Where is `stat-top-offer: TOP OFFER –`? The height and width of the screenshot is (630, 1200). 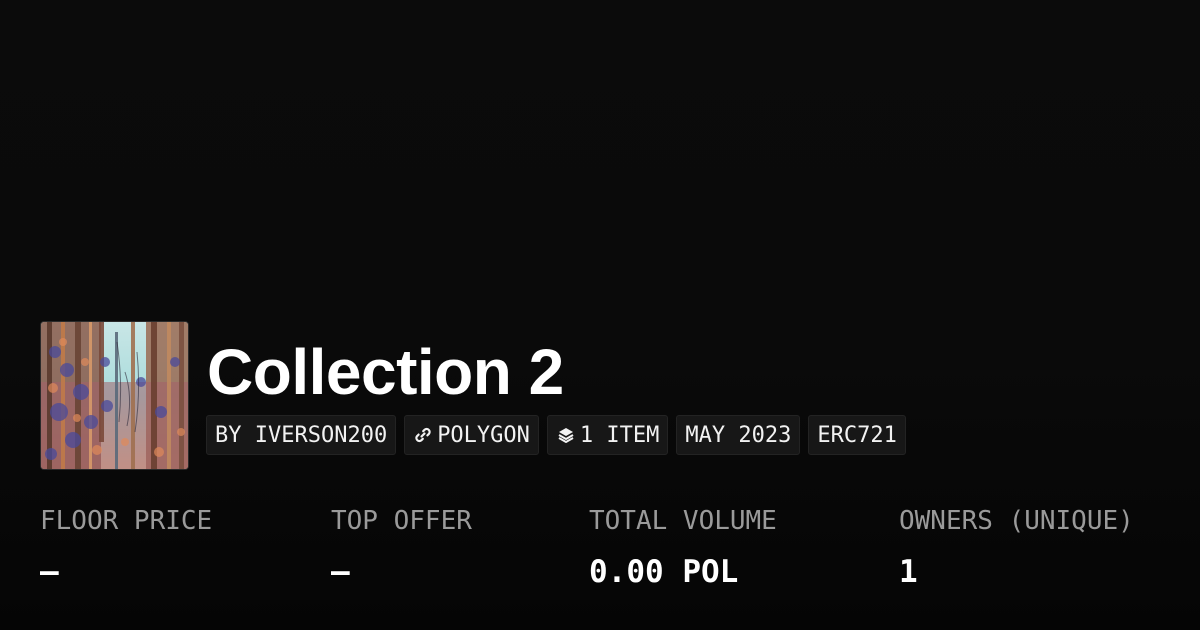 stat-top-offer: TOP OFFER – is located at coordinates (401, 547).